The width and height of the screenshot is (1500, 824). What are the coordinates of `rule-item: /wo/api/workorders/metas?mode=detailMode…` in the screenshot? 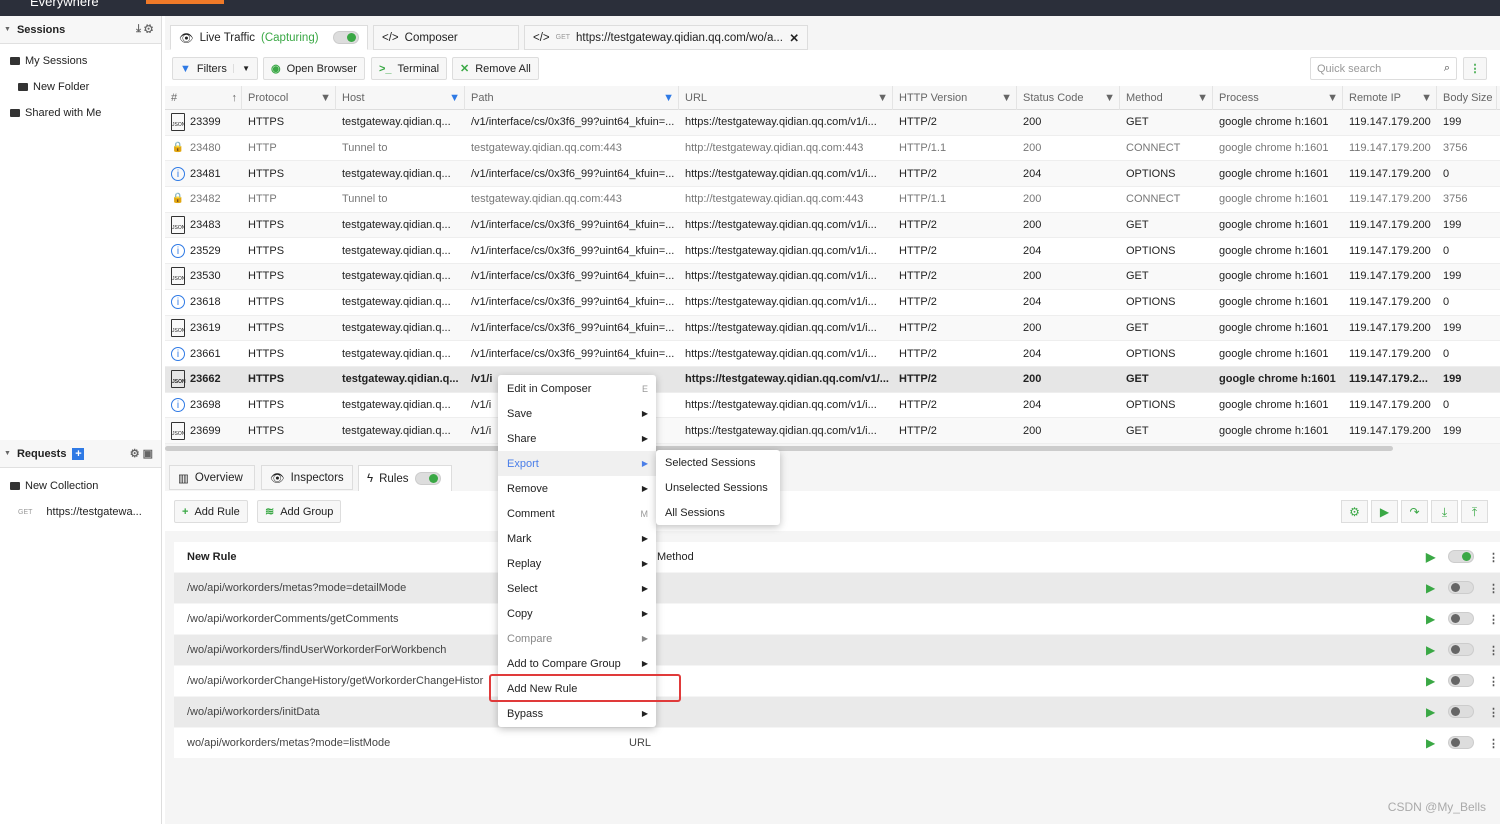 It's located at (837, 588).